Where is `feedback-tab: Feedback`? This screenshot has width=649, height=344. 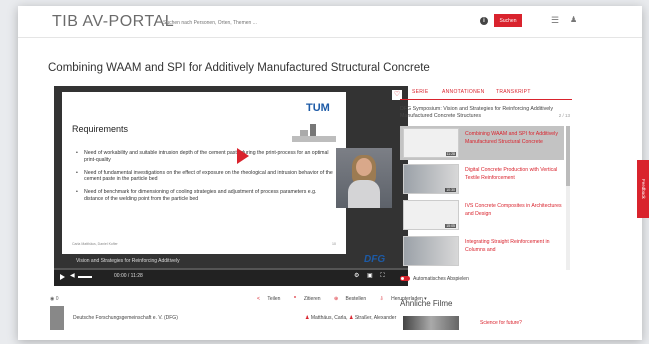
feedback-tab: Feedback is located at coordinates (643, 189).